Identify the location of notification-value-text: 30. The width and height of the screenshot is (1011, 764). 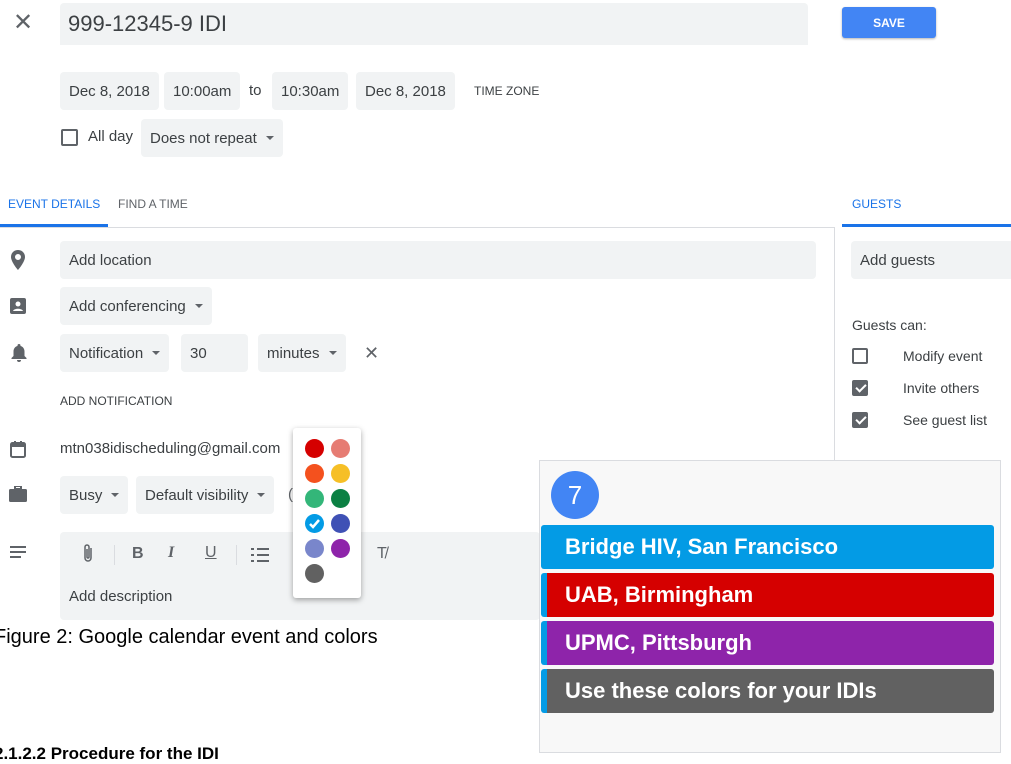
(198, 353).